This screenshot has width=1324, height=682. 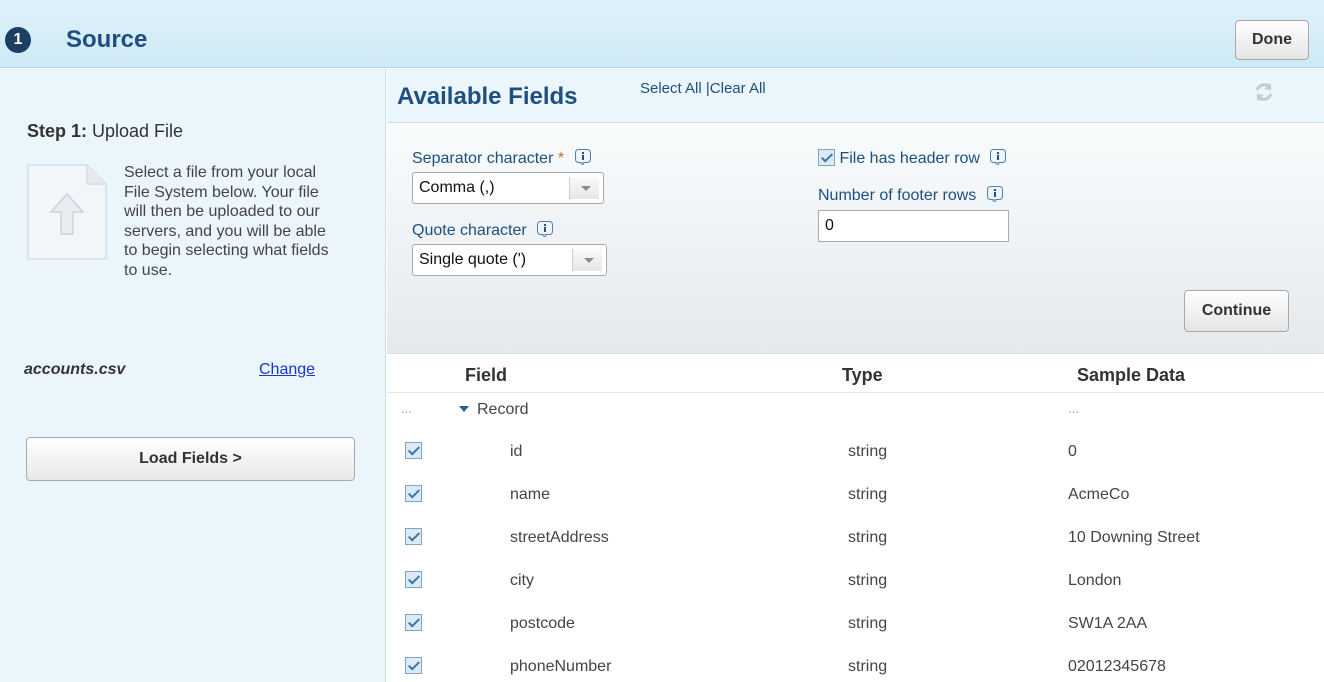 What do you see at coordinates (503, 409) in the screenshot?
I see `group-name: Record` at bounding box center [503, 409].